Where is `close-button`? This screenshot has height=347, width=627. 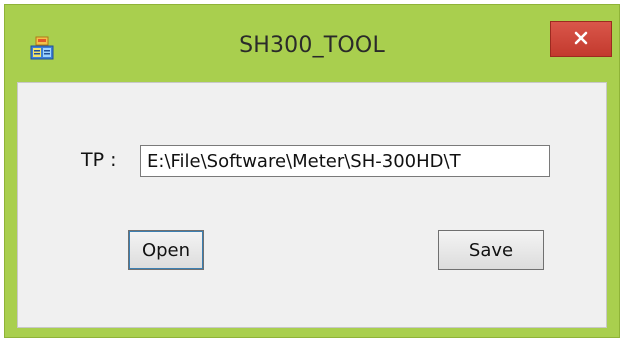
close-button is located at coordinates (581, 39).